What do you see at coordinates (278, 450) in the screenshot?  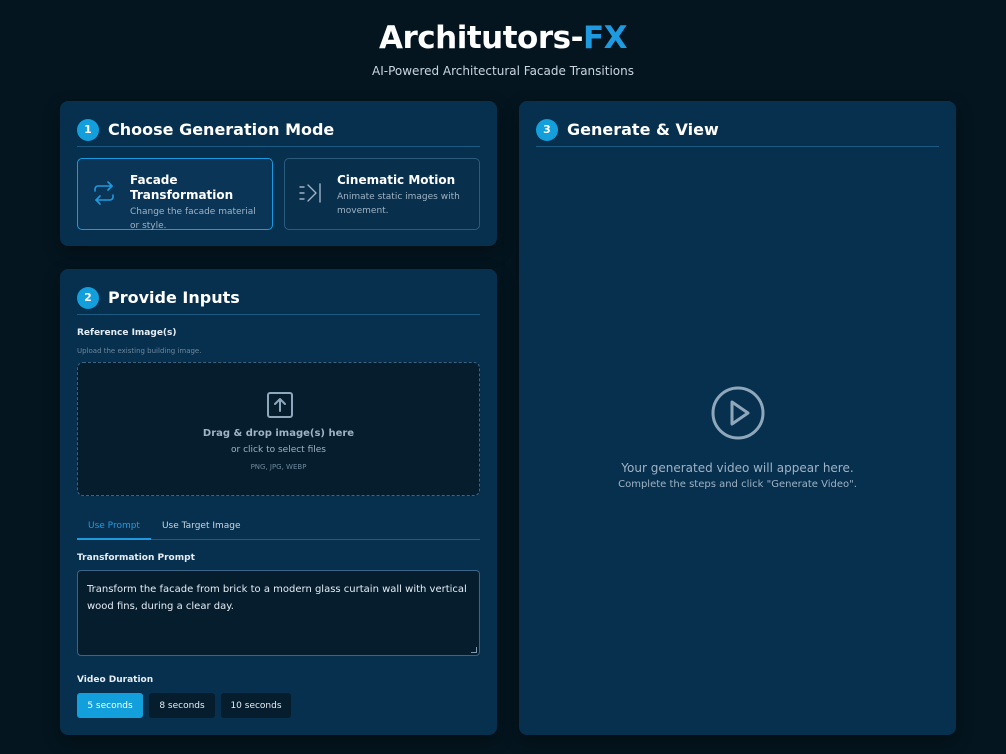 I see `dropzone-subtext: or click to select files` at bounding box center [278, 450].